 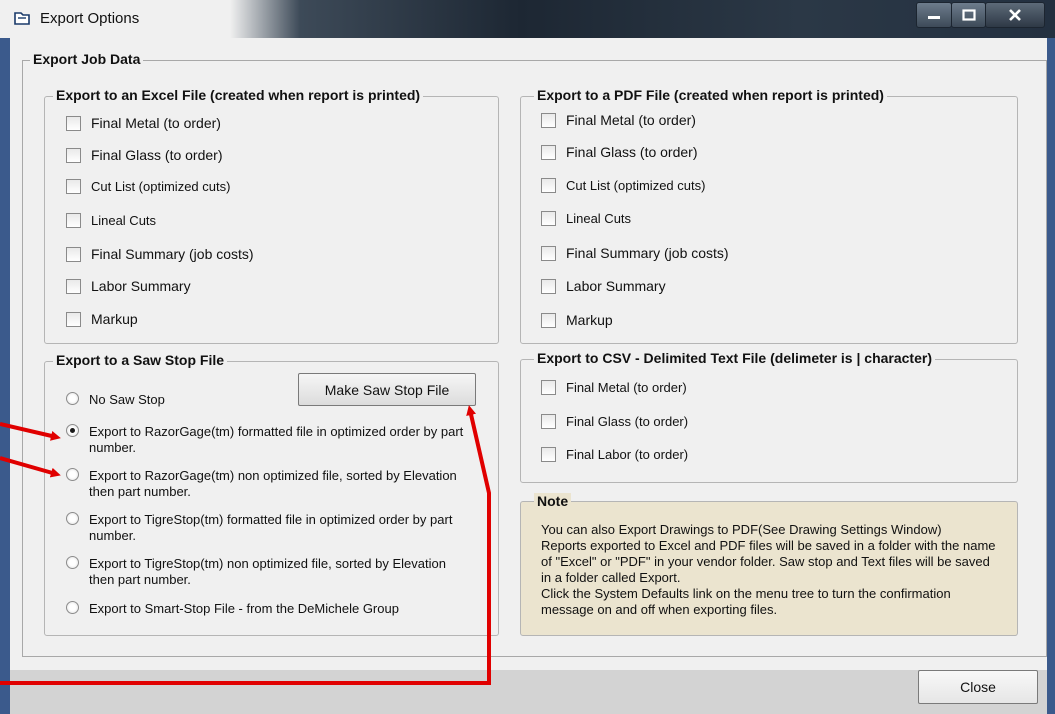 I want to click on checkbox-label: Final Labor (to order), so click(x=627, y=454).